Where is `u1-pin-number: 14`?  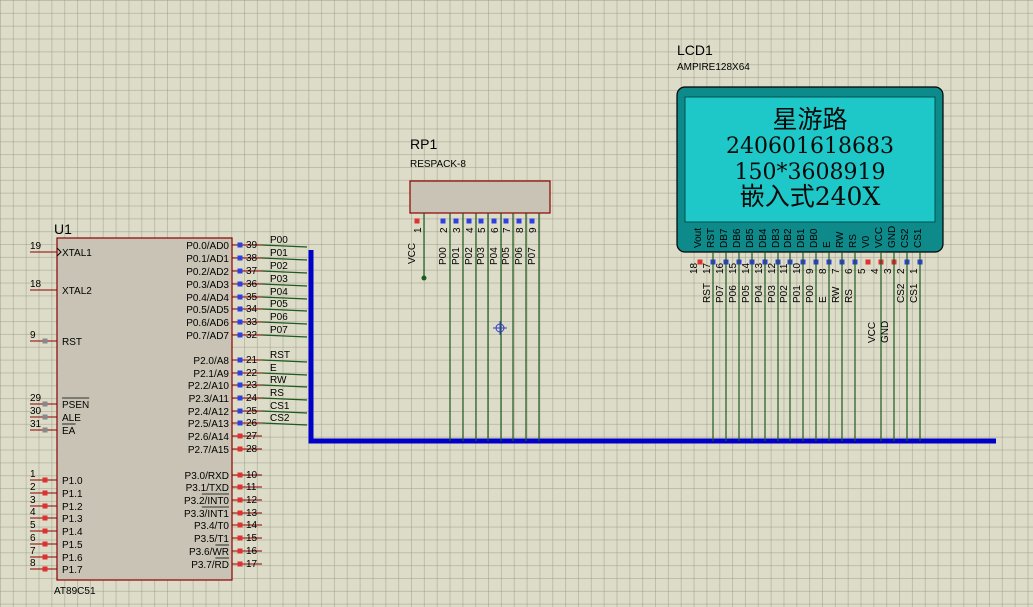 u1-pin-number: 14 is located at coordinates (252, 525).